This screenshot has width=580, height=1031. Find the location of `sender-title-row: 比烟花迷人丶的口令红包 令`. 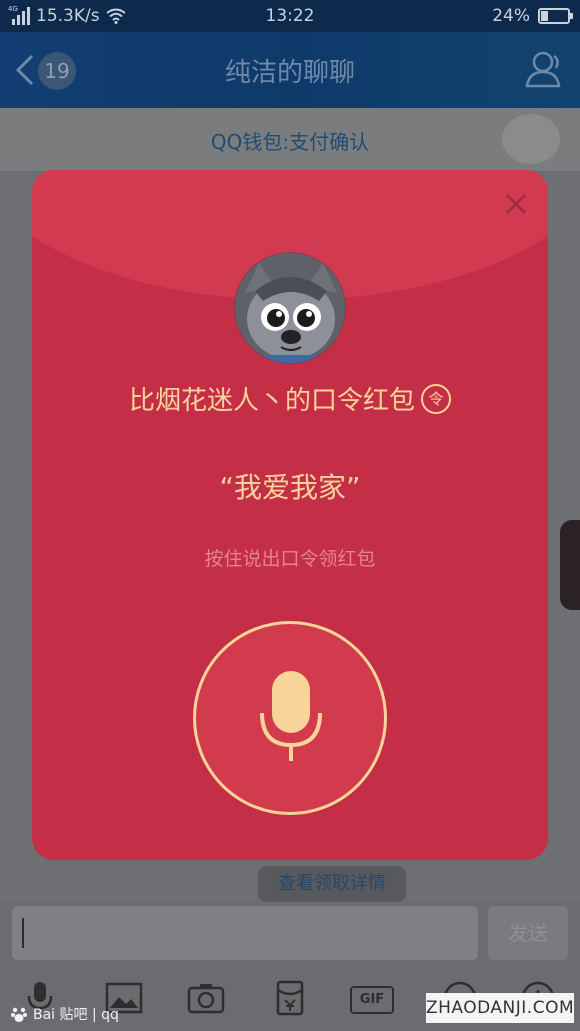

sender-title-row: 比烟花迷人丶的口令红包 令 is located at coordinates (290, 398).